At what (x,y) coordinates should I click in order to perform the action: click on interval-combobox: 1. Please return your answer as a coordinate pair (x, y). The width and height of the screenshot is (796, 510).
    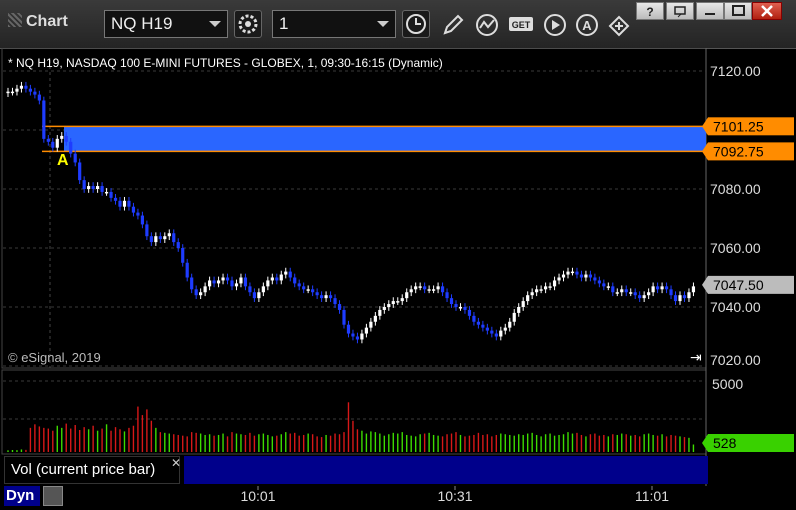
    Looking at the image, I should click on (334, 24).